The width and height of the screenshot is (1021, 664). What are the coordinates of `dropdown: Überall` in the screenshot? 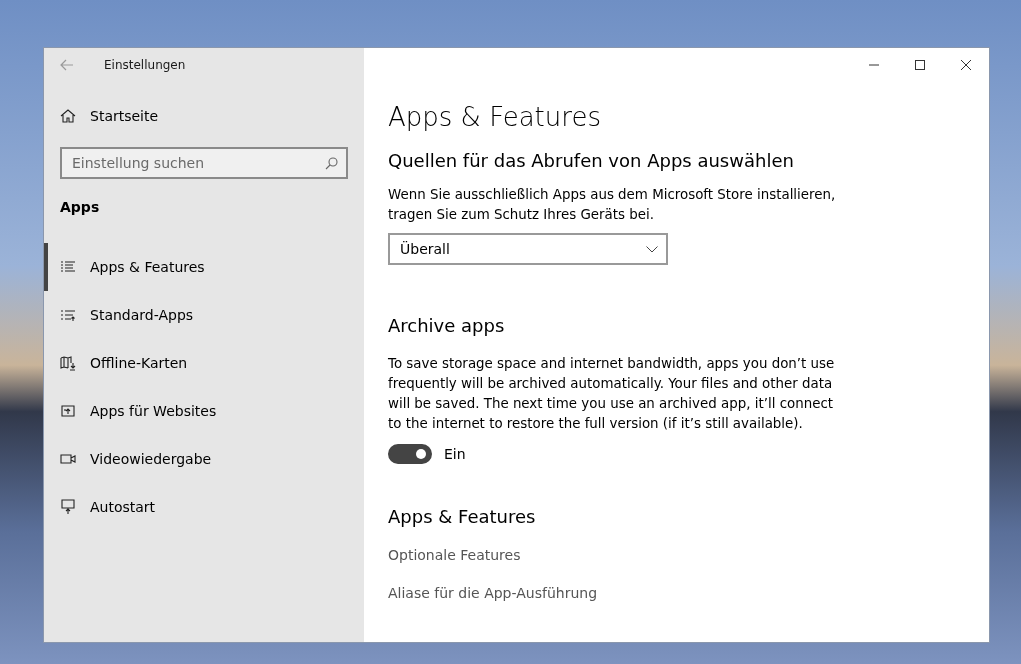 It's located at (528, 249).